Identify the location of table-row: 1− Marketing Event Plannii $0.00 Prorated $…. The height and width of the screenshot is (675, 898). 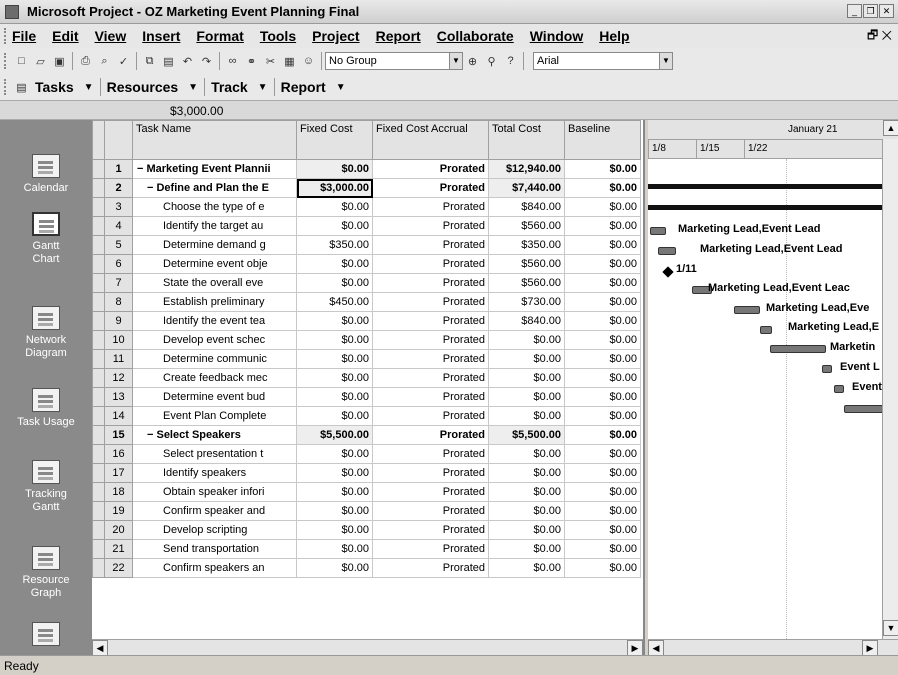
(366, 169).